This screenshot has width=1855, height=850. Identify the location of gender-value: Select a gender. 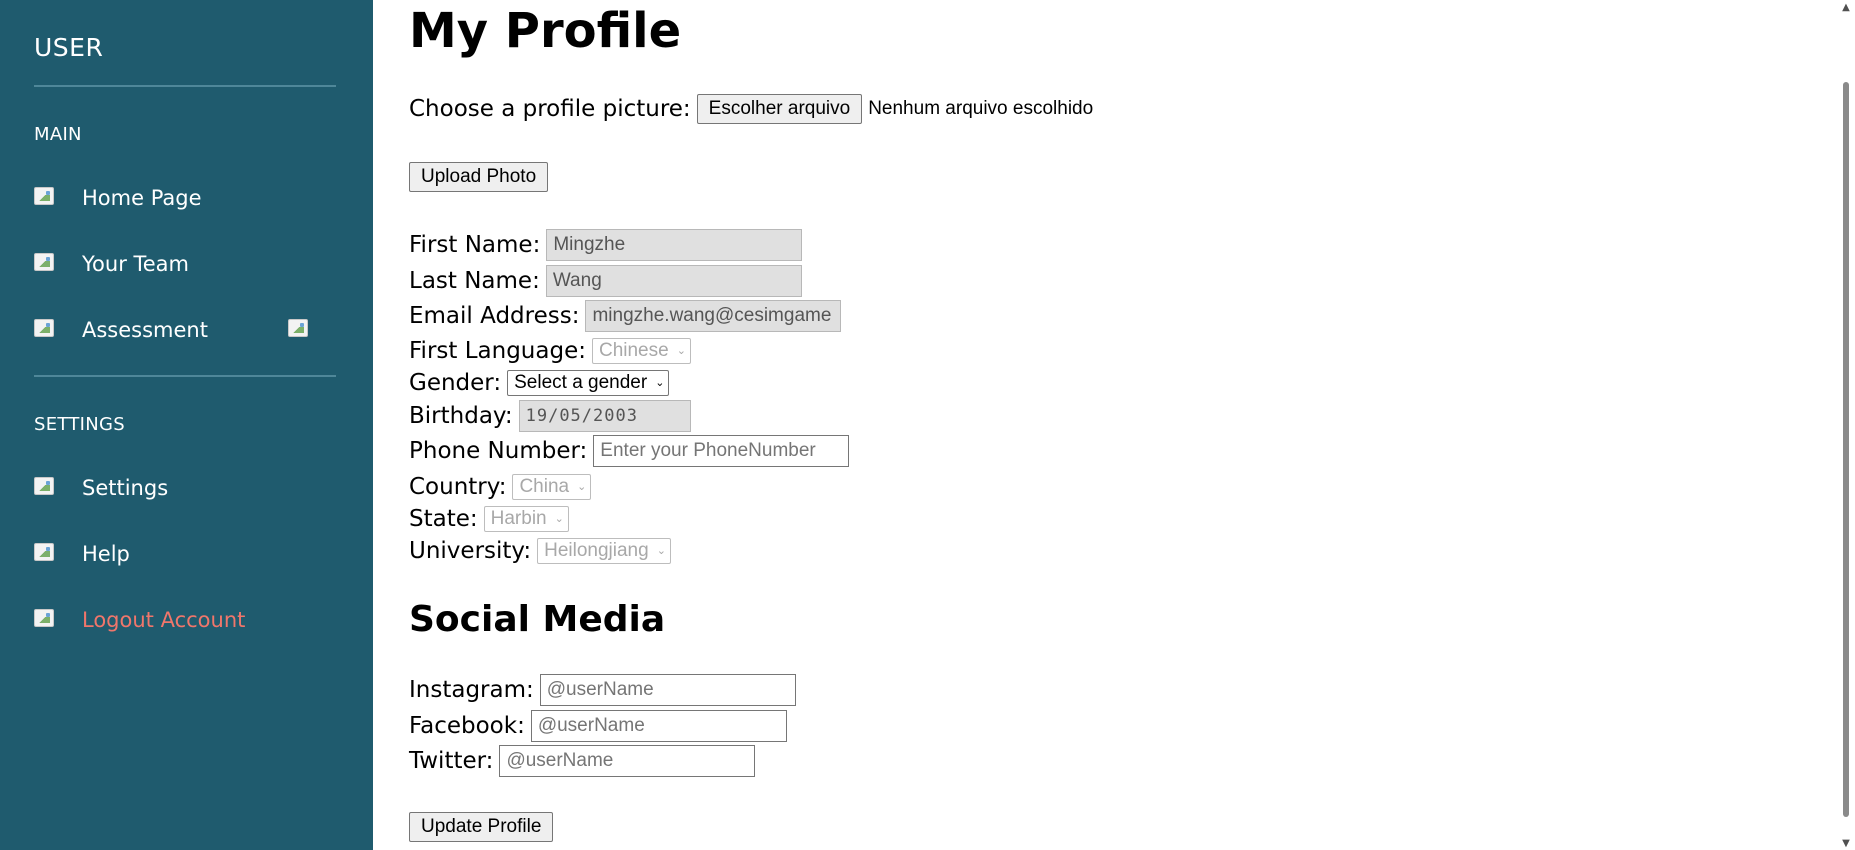
(581, 382).